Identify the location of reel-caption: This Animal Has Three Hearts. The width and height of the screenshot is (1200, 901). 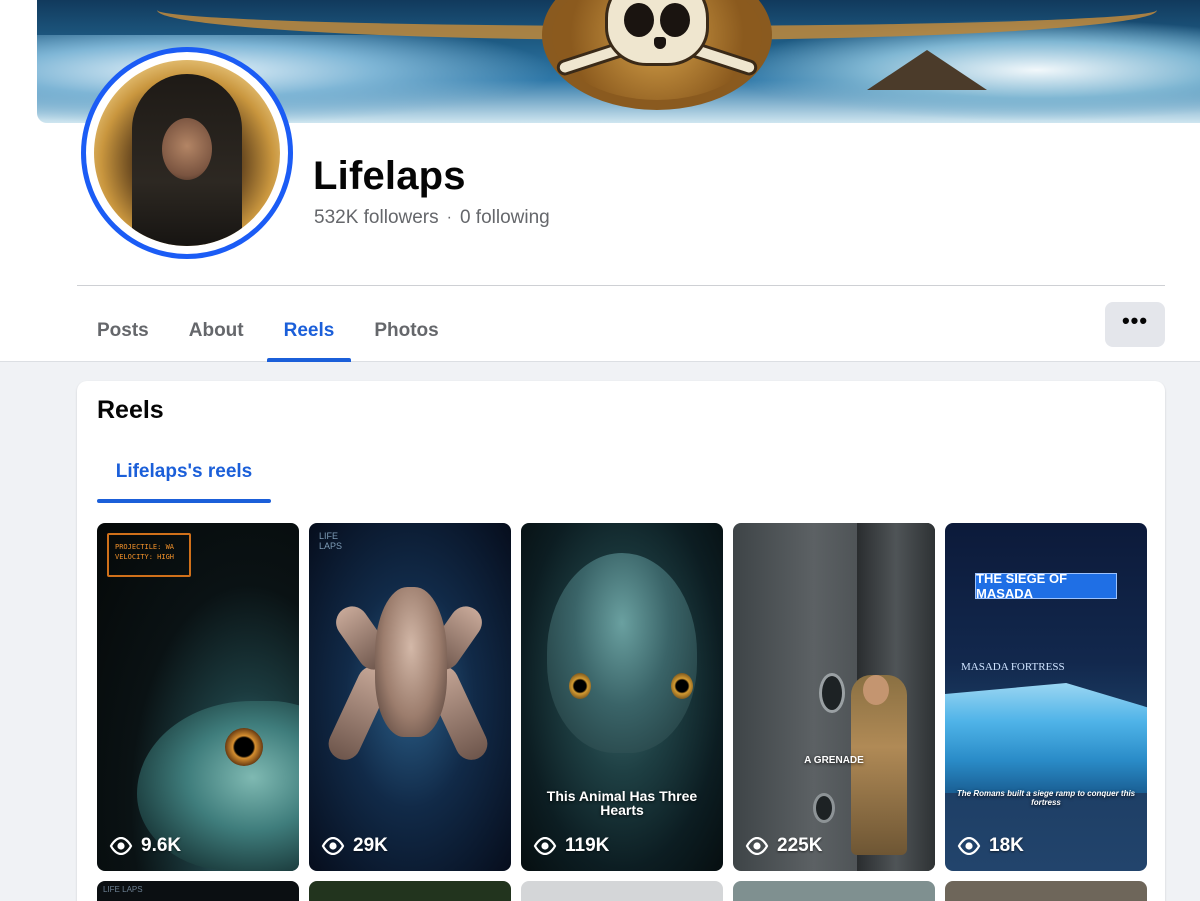
(622, 803).